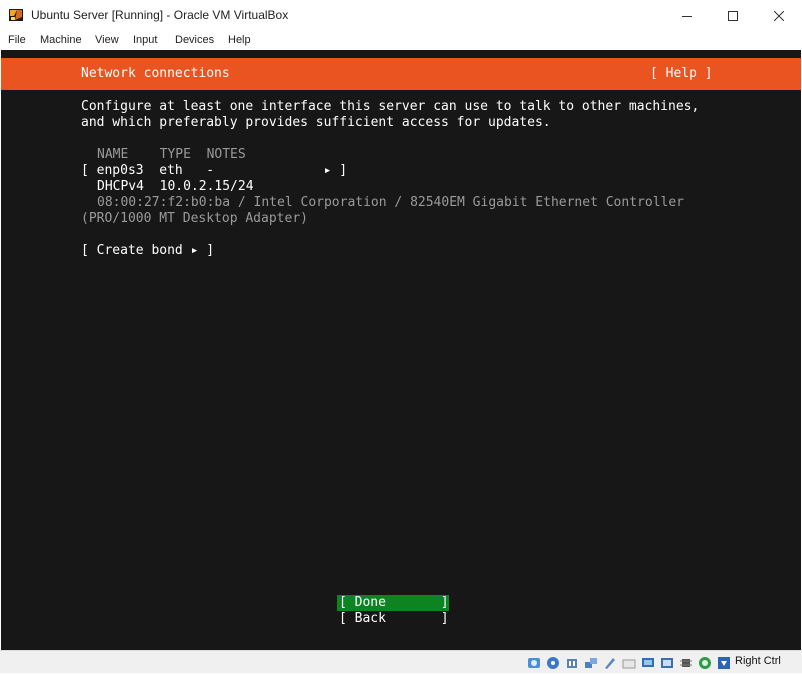  What do you see at coordinates (629, 662) in the screenshot?
I see `shared-folders-icon` at bounding box center [629, 662].